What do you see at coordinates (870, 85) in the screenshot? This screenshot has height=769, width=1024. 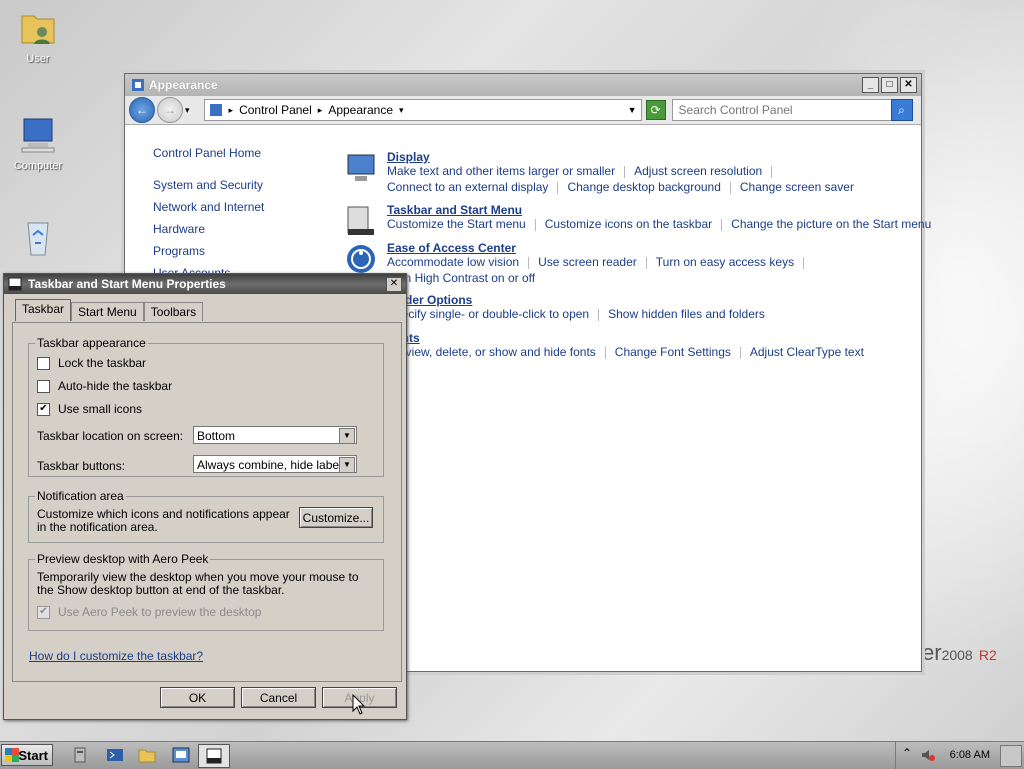 I see `minimize-button: _` at bounding box center [870, 85].